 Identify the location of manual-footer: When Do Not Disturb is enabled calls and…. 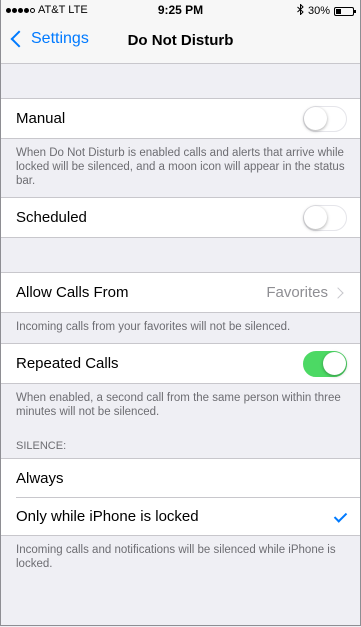
(180, 167).